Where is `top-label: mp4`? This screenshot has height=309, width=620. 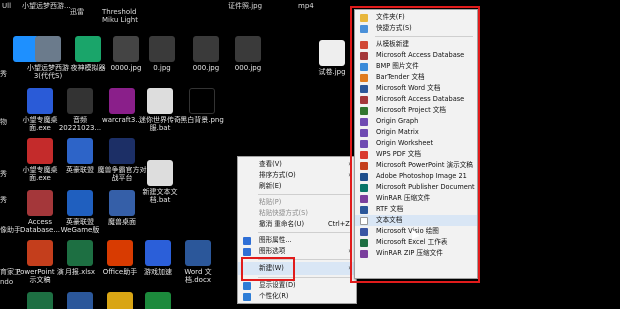 top-label: mp4 is located at coordinates (306, 6).